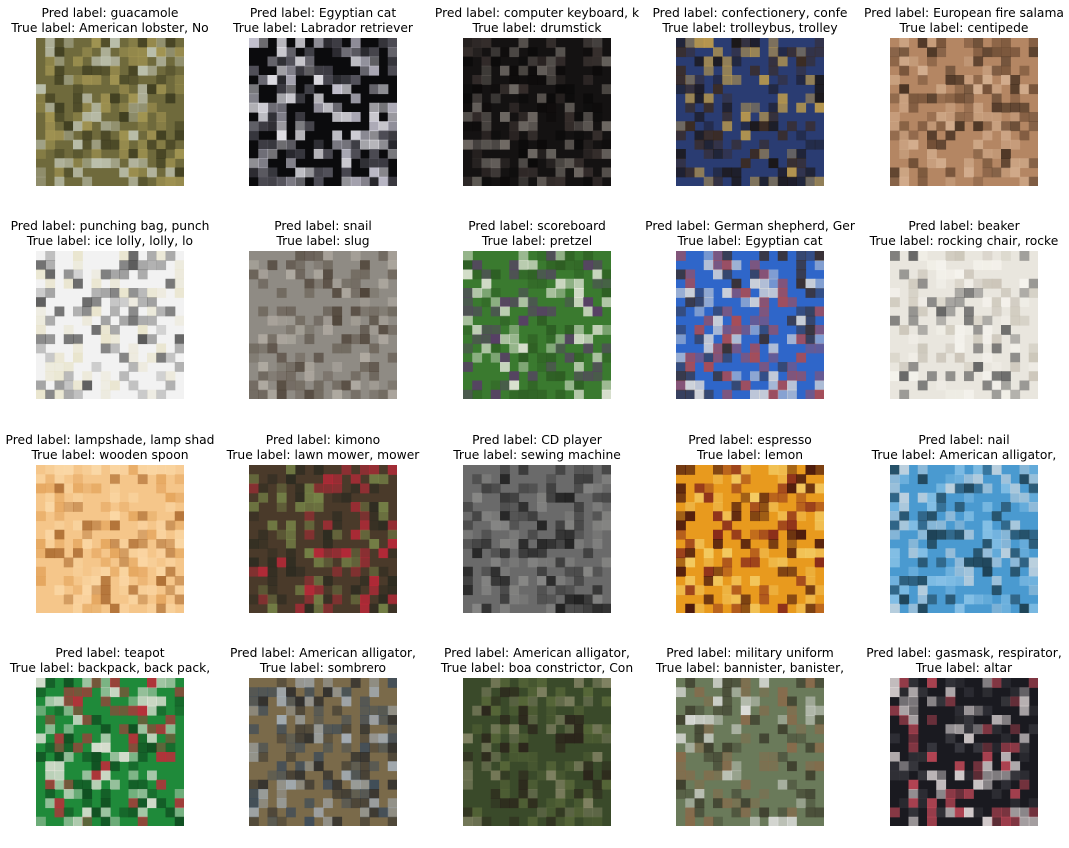 The image size is (1069, 848). Describe the element at coordinates (537, 668) in the screenshot. I see `true-label: True label: boa constrictor, Con` at that location.